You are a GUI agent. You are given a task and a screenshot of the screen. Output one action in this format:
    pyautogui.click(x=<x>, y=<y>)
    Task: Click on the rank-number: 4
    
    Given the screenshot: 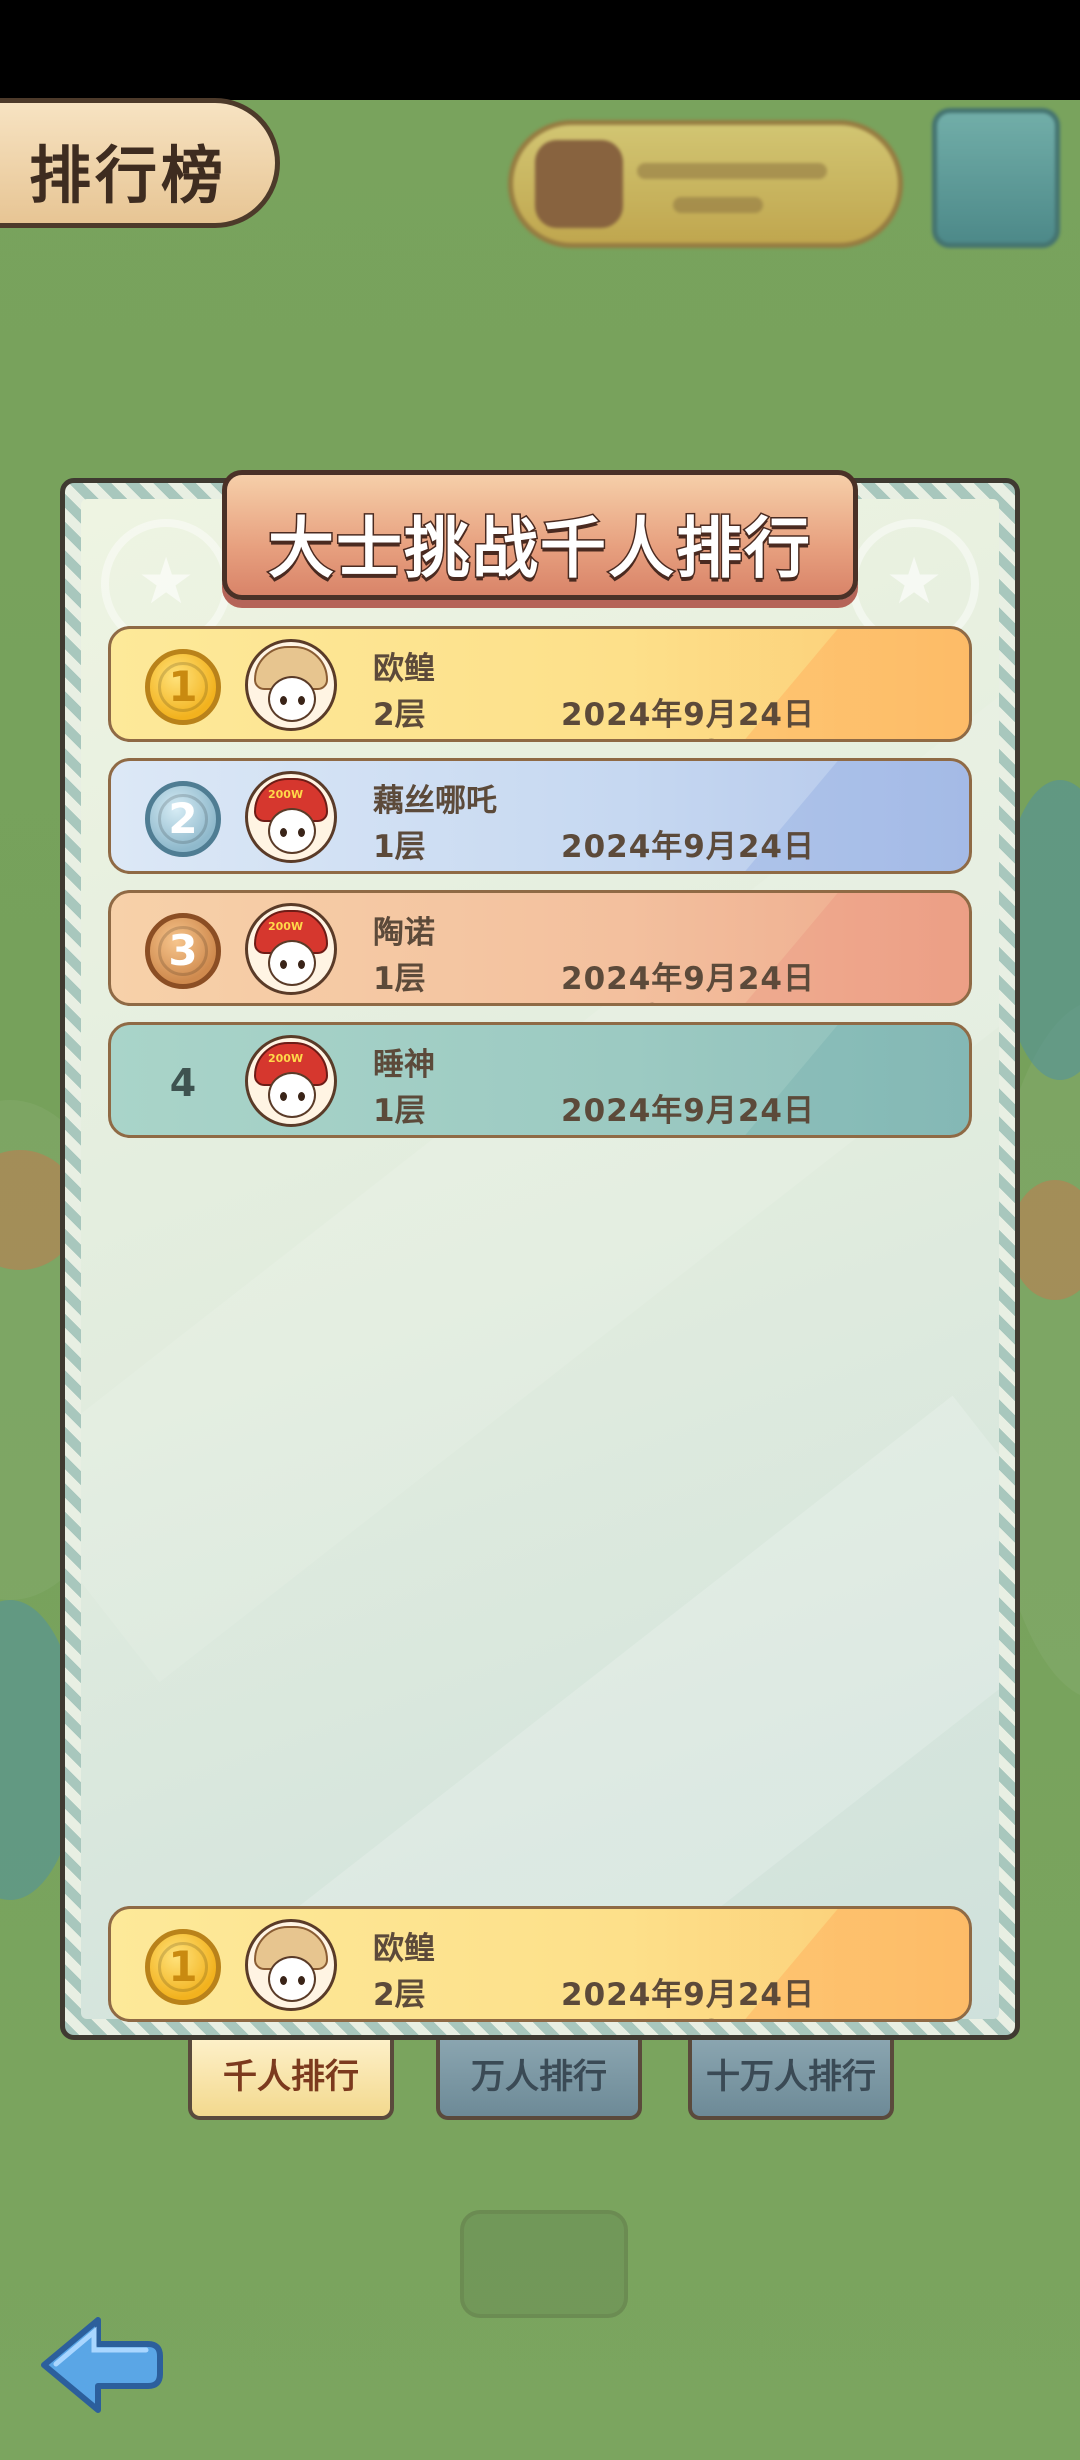 What is the action you would take?
    pyautogui.click(x=183, y=1083)
    